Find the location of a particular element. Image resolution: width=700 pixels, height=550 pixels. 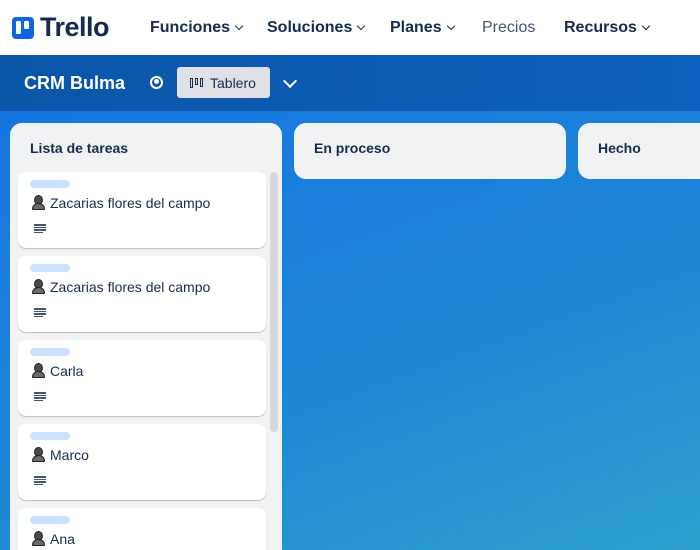

card: Ana is located at coordinates (142, 529).